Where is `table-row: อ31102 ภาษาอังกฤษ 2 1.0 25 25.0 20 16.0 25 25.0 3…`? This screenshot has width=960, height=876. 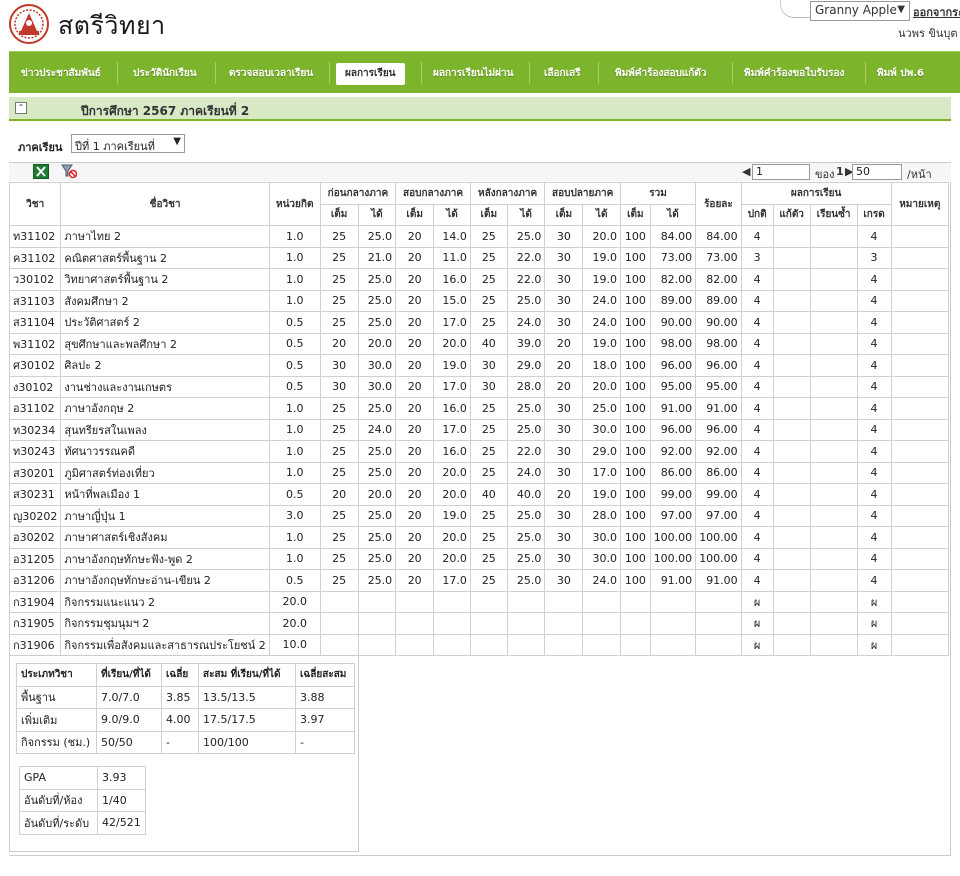
table-row: อ31102 ภาษาอังกฤษ 2 1.0 25 25.0 20 16.0 25 25.0 3… is located at coordinates (479, 408).